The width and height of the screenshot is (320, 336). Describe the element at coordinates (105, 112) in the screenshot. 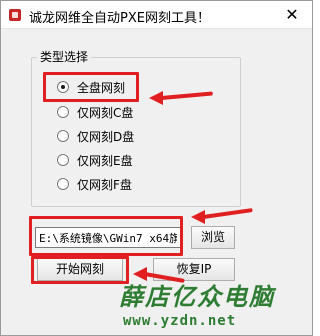

I see `radio-label: 仅网刻C盘` at that location.